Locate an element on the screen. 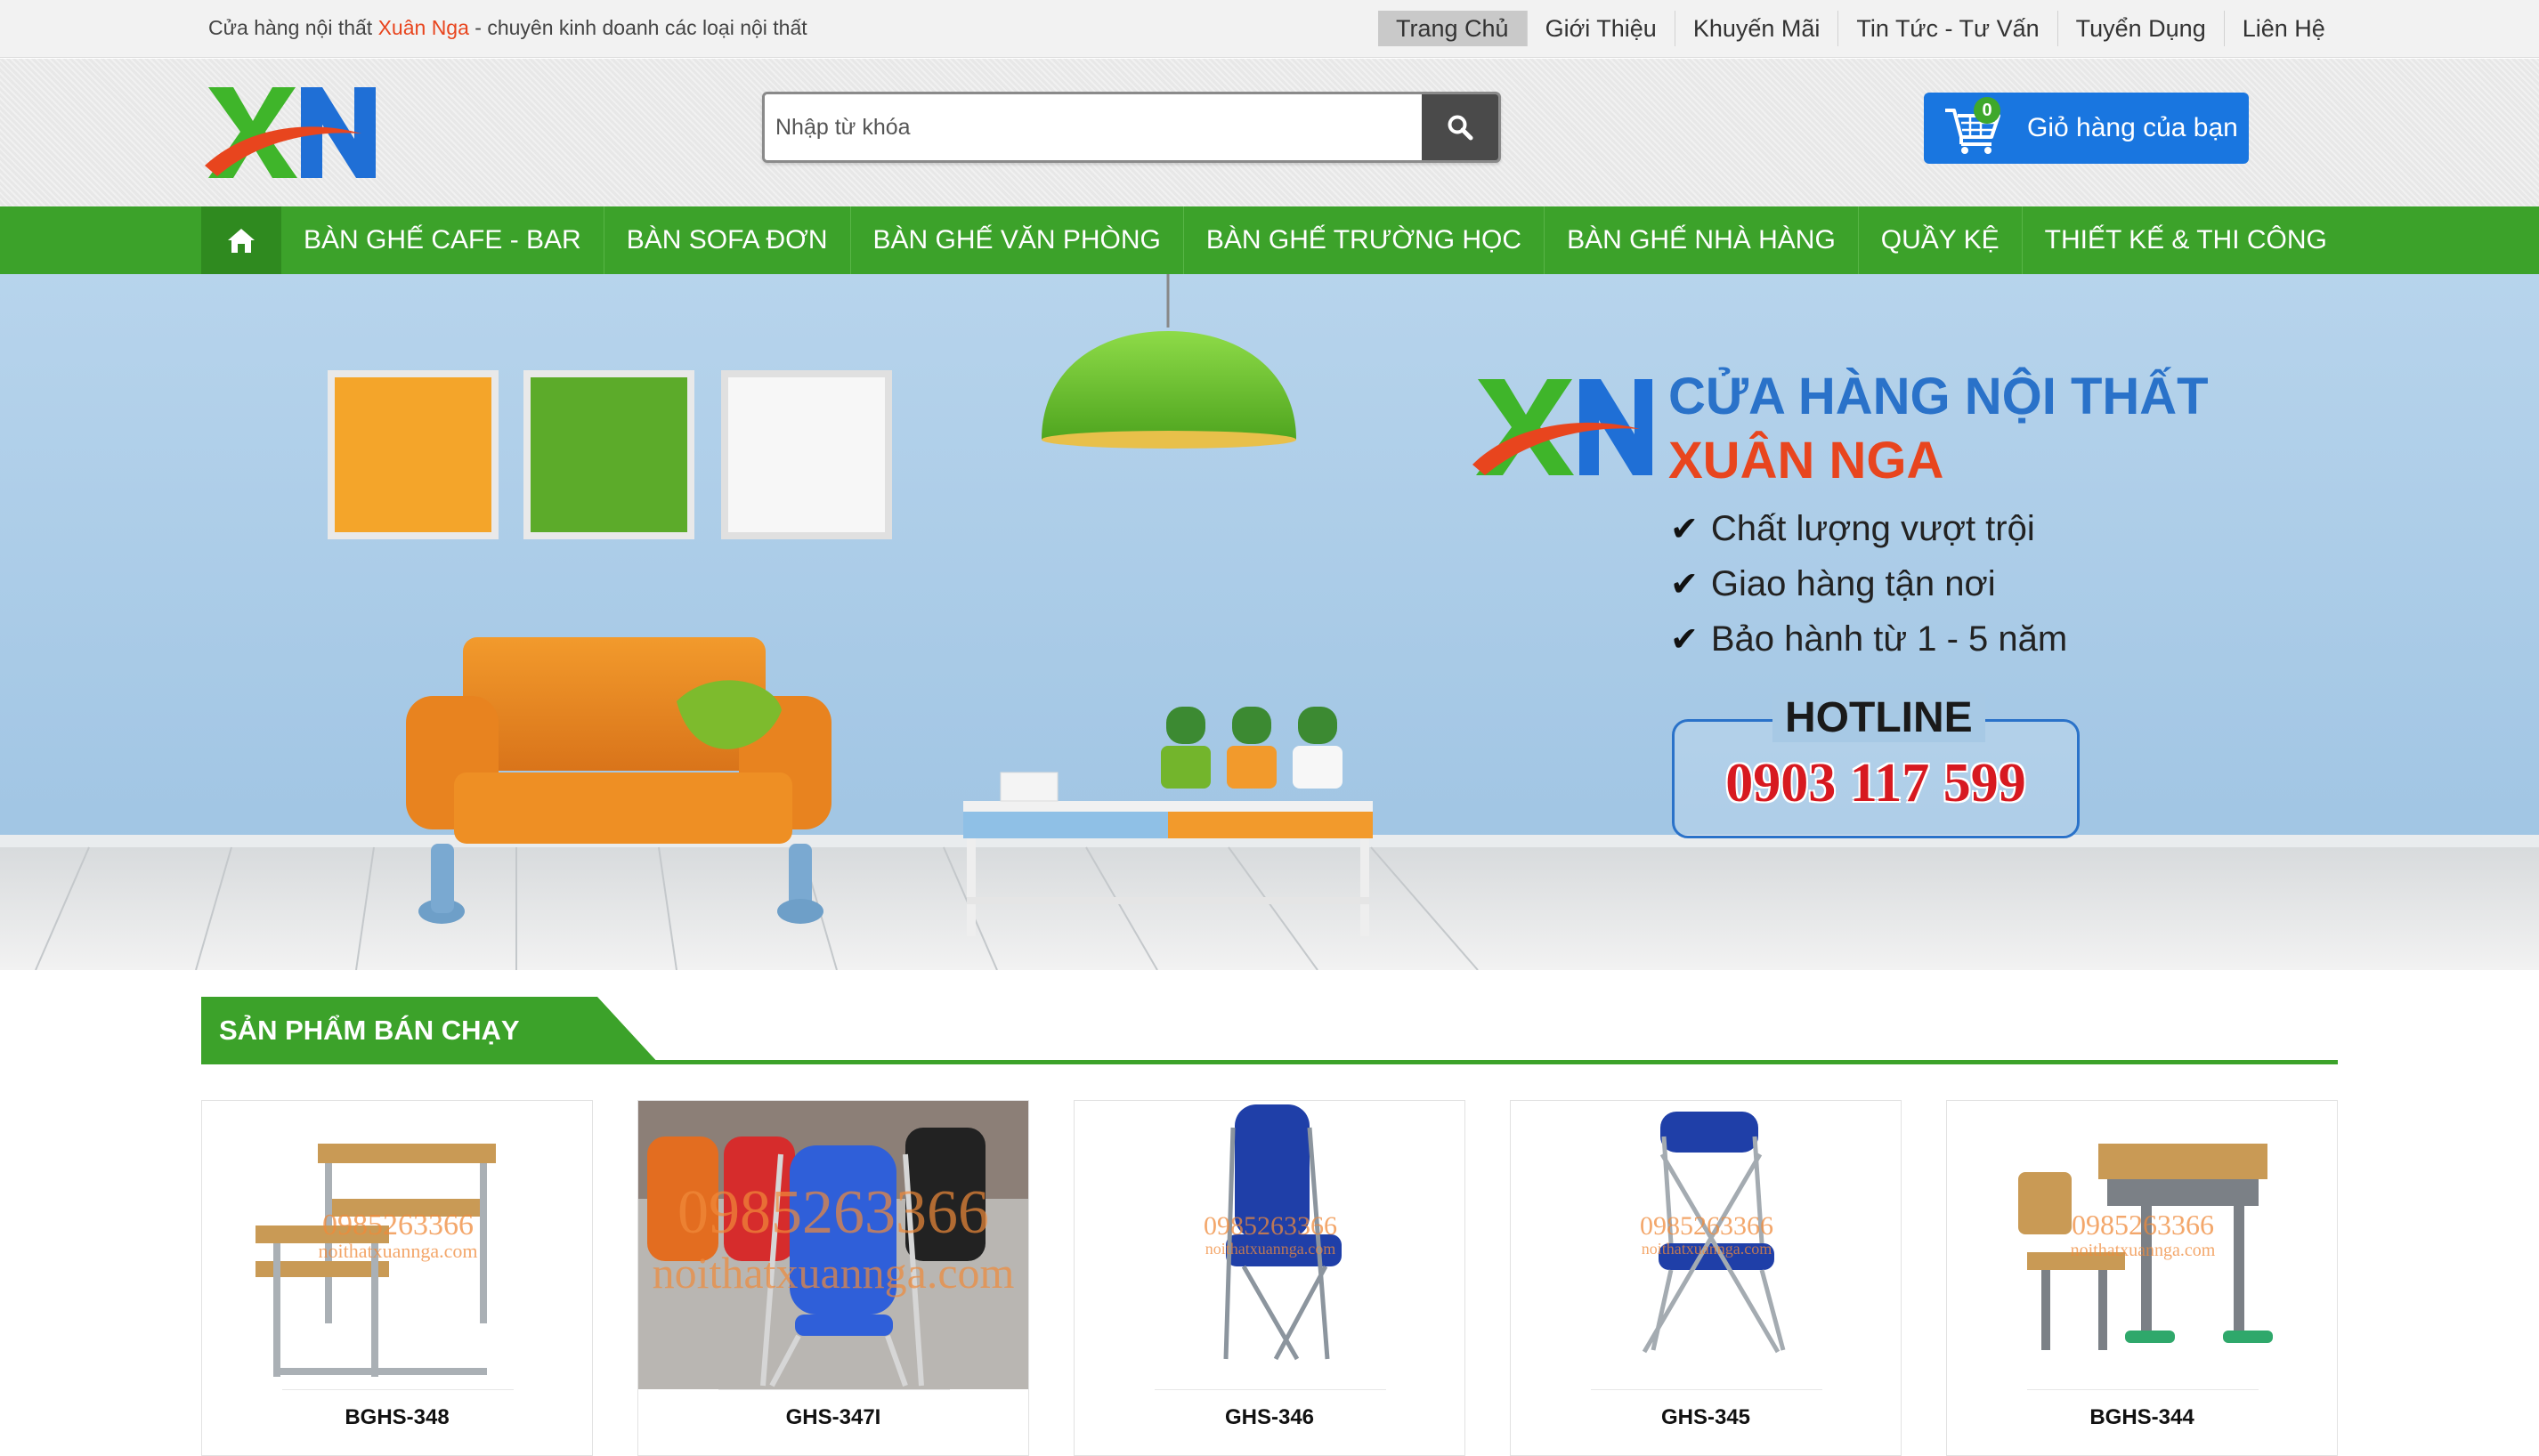  cart-label: Giỏ hàng của bạn is located at coordinates (2132, 127).